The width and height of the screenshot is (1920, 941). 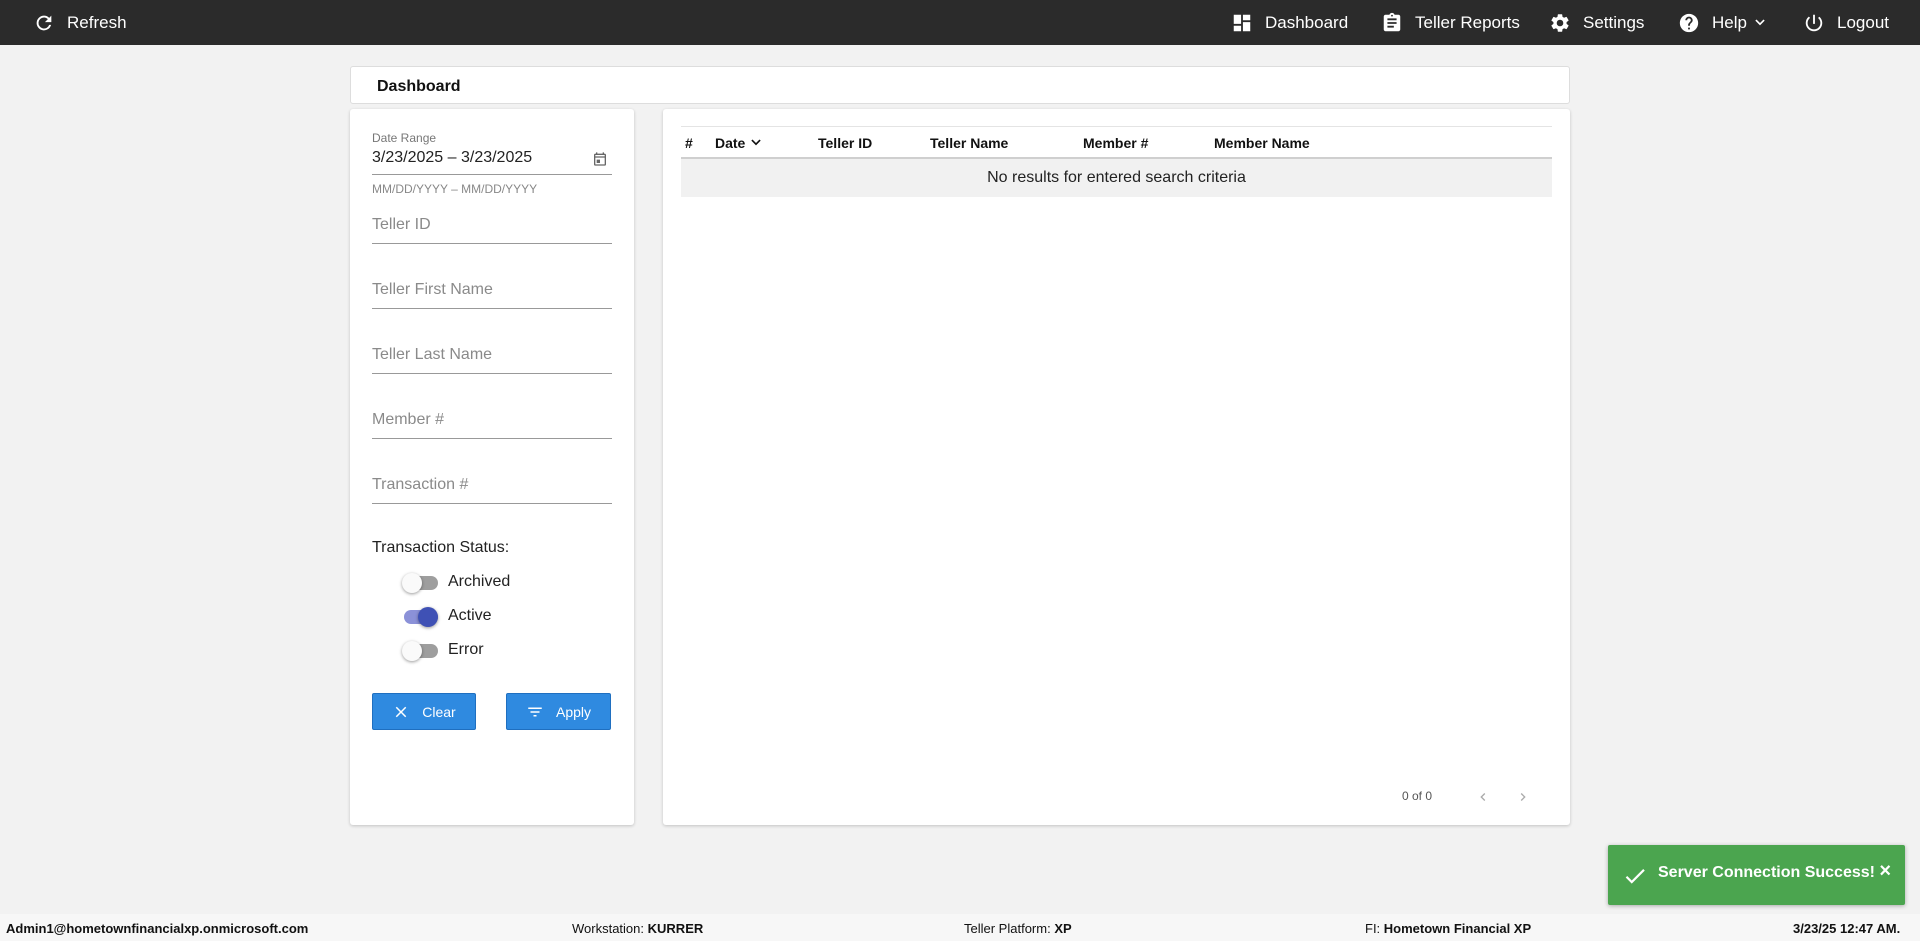 I want to click on success-toast: Server Connection Success! ×, so click(x=1756, y=875).